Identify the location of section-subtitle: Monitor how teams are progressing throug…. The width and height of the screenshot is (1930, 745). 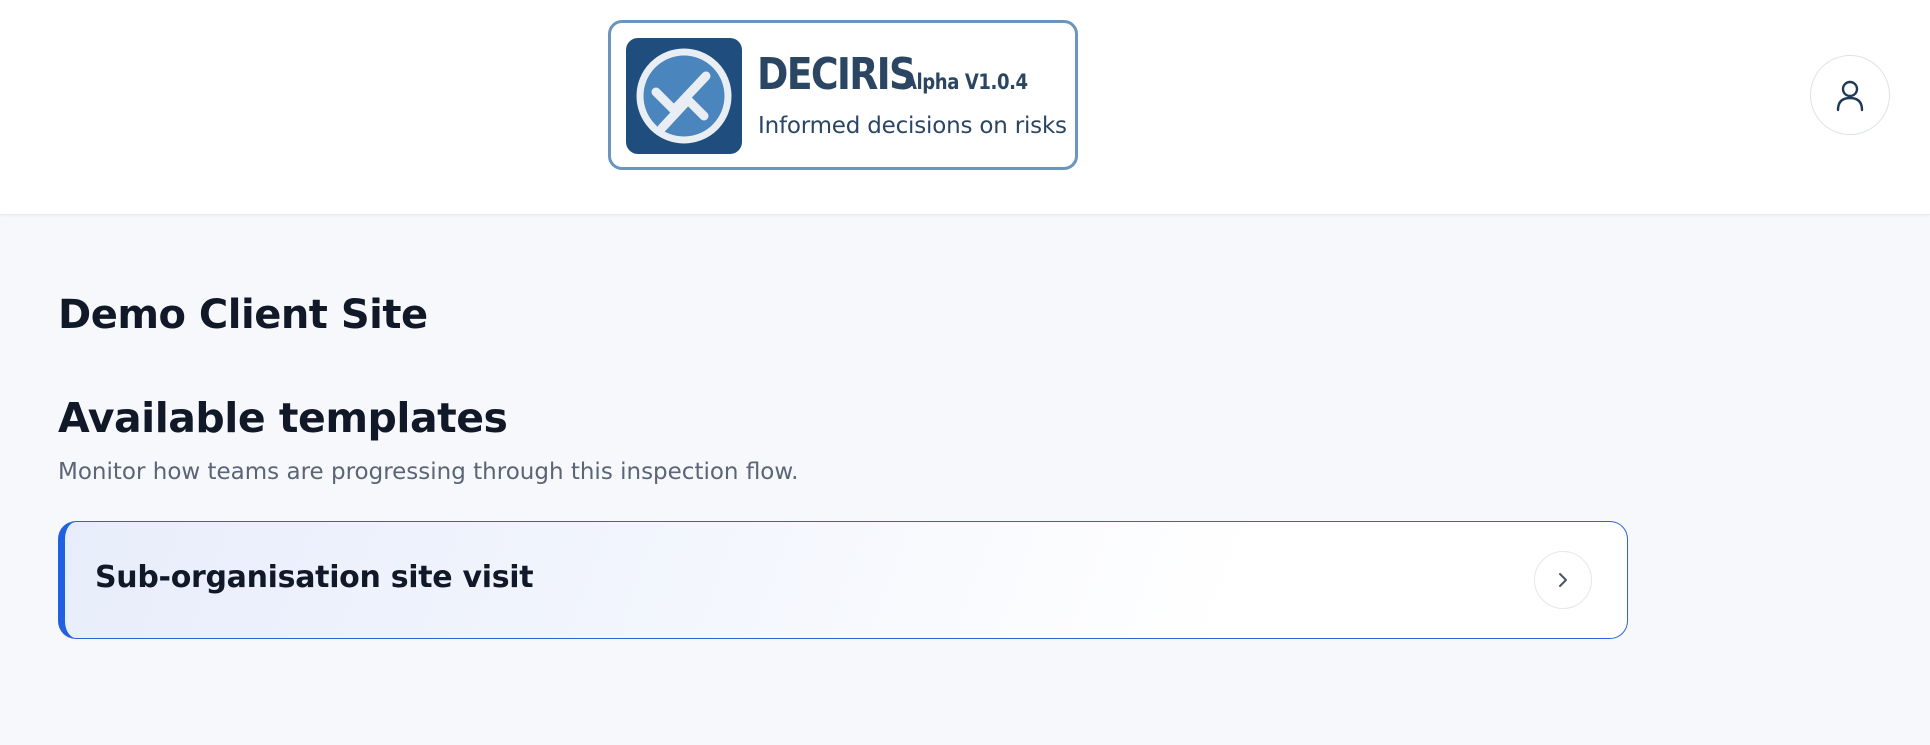
(428, 472).